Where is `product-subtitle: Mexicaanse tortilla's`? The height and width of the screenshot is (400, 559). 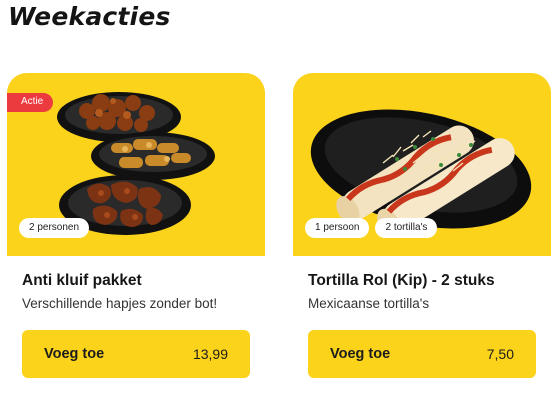 product-subtitle: Mexicaanse tortilla's is located at coordinates (369, 303).